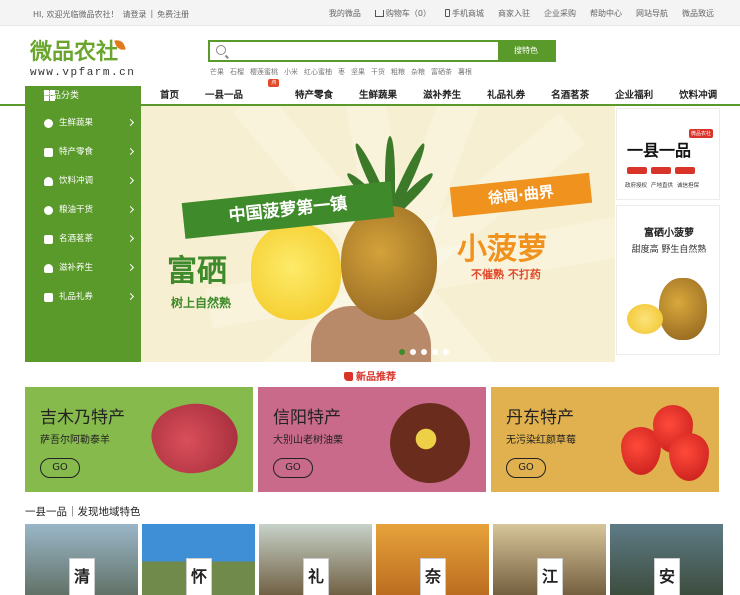 This screenshot has width=740, height=595. Describe the element at coordinates (465, 72) in the screenshot. I see `hotword: 薯根` at that location.